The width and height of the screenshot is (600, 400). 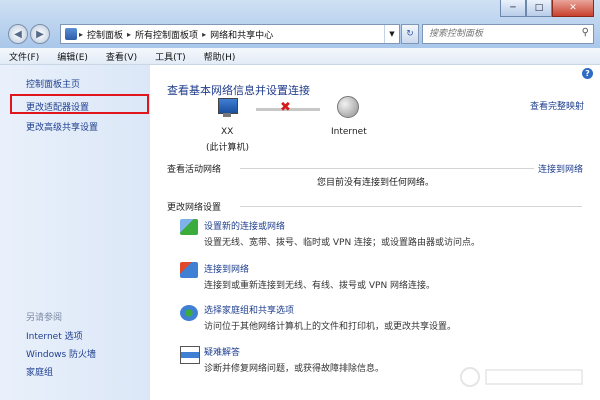 What do you see at coordinates (189, 270) in the screenshot?
I see `connect-network-icon` at bounding box center [189, 270].